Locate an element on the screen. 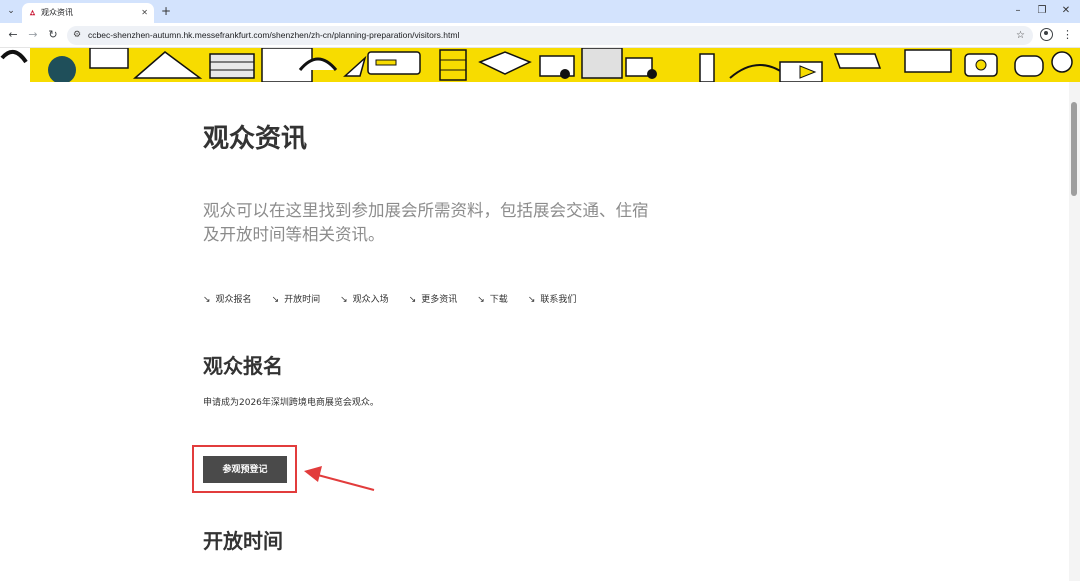 This screenshot has width=1080, height=581. anchor-label: 开放时间 is located at coordinates (302, 300).